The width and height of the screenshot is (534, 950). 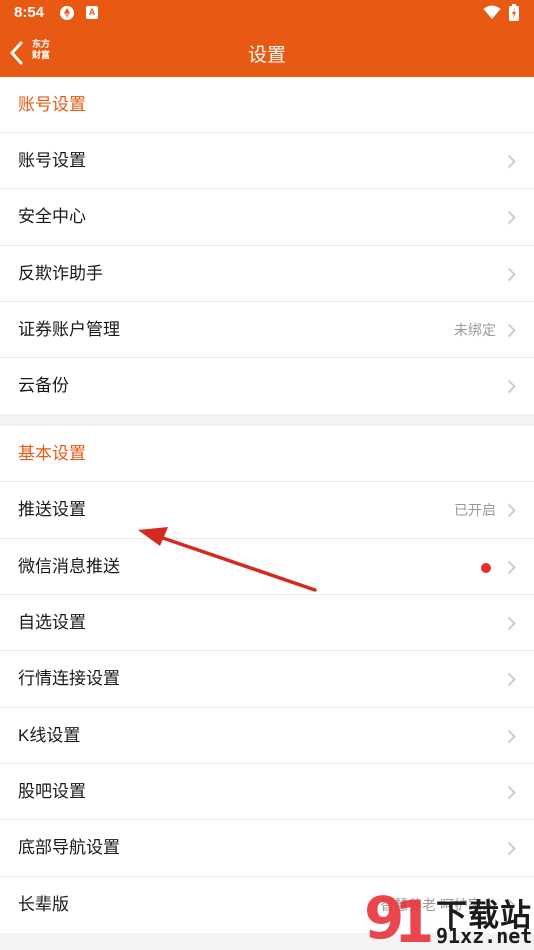 I want to click on row-label: 微信消息推送, so click(x=69, y=566).